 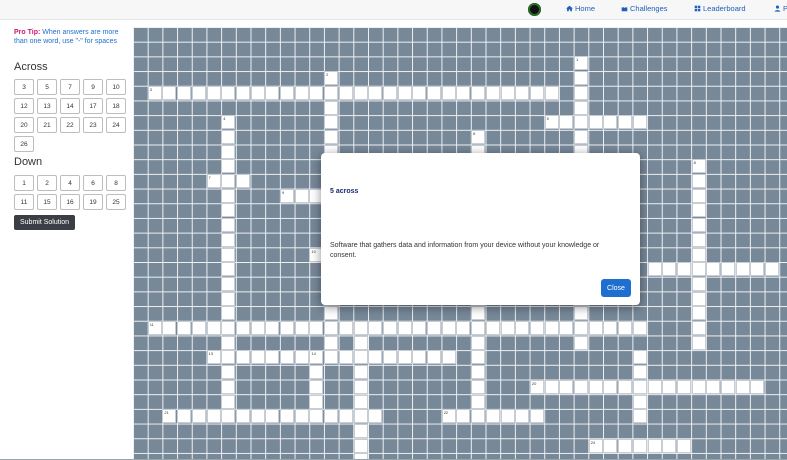 What do you see at coordinates (287, 195) in the screenshot?
I see `crossword-cell: 9` at bounding box center [287, 195].